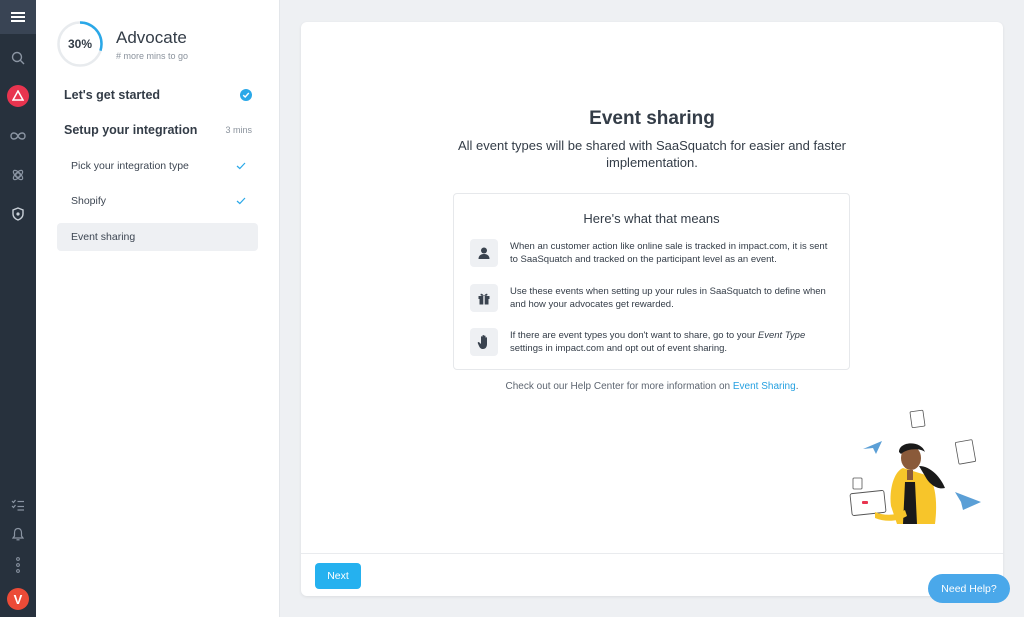  What do you see at coordinates (18, 96) in the screenshot?
I see `brand-icon` at bounding box center [18, 96].